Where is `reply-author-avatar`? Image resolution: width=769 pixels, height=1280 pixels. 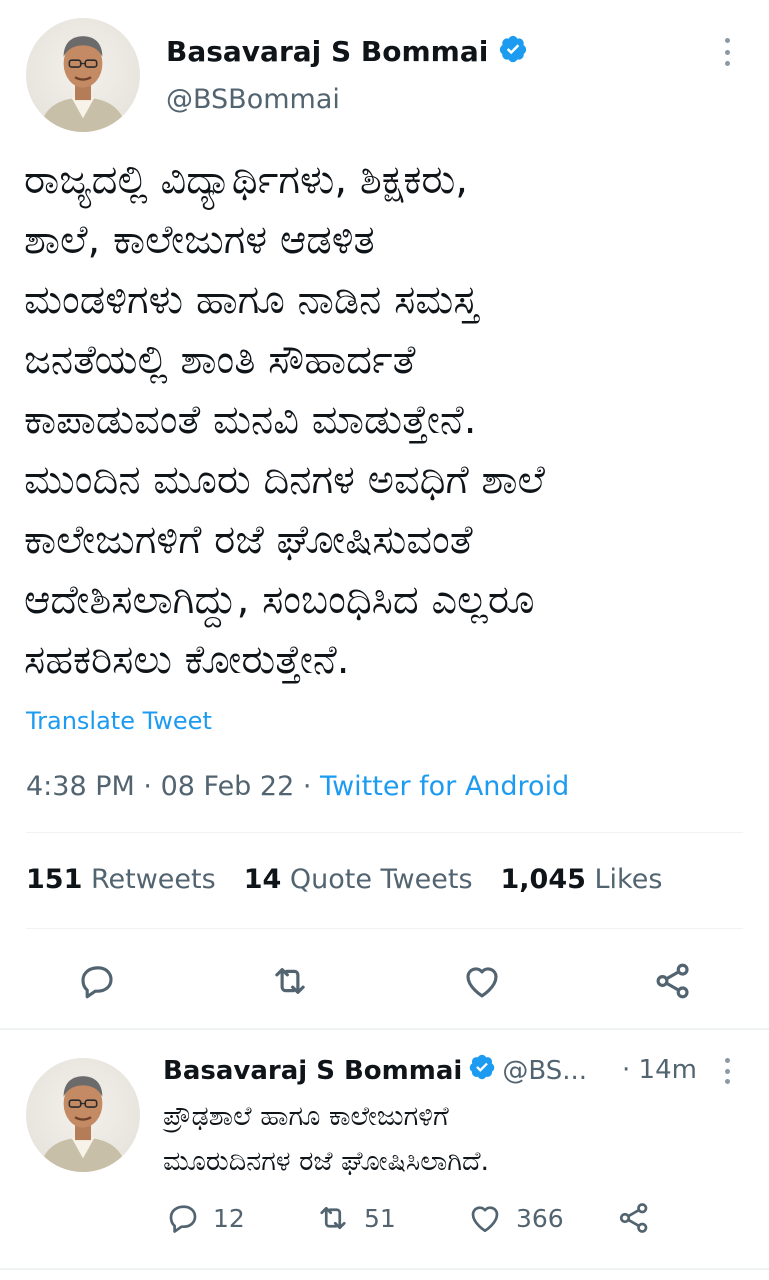
reply-author-avatar is located at coordinates (83, 1115).